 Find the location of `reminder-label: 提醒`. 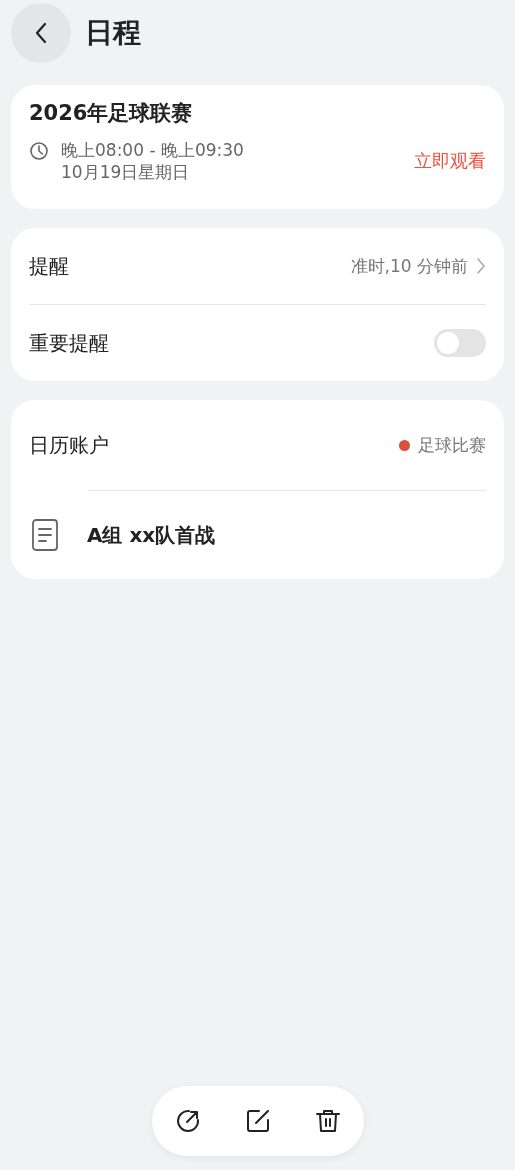

reminder-label: 提醒 is located at coordinates (49, 266).